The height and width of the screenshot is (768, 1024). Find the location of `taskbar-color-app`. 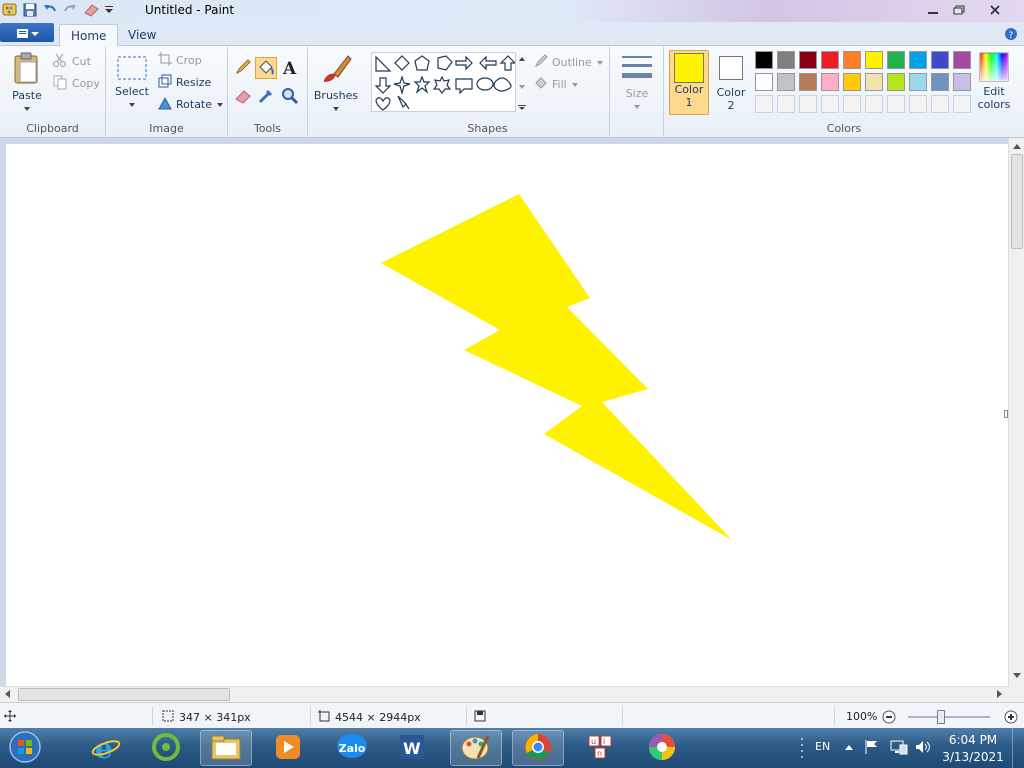

taskbar-color-app is located at coordinates (662, 748).